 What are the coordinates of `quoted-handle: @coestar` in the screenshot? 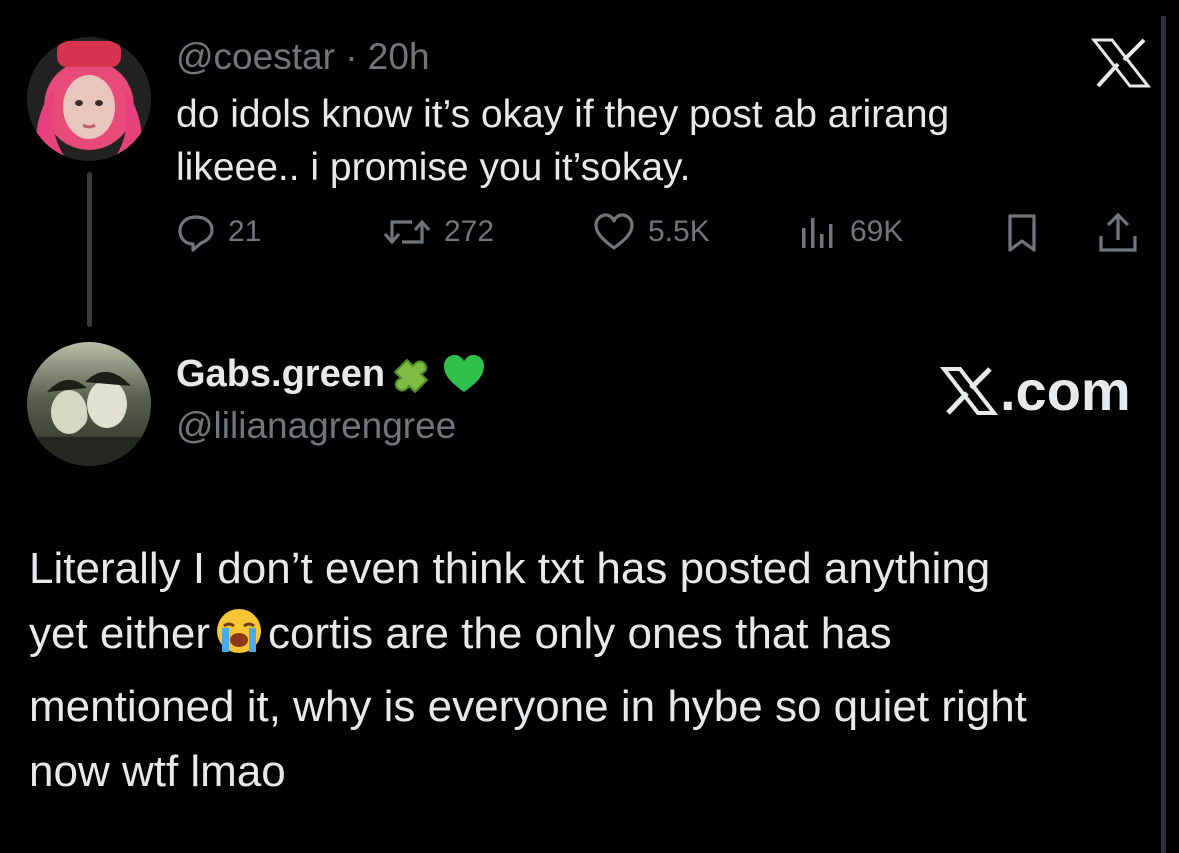 It's located at (255, 57).